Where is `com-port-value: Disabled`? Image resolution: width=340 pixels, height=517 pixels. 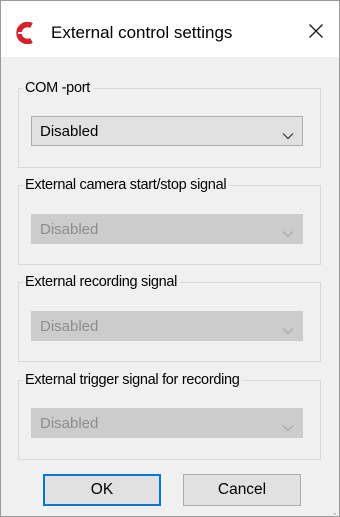 com-port-value: Disabled is located at coordinates (69, 131).